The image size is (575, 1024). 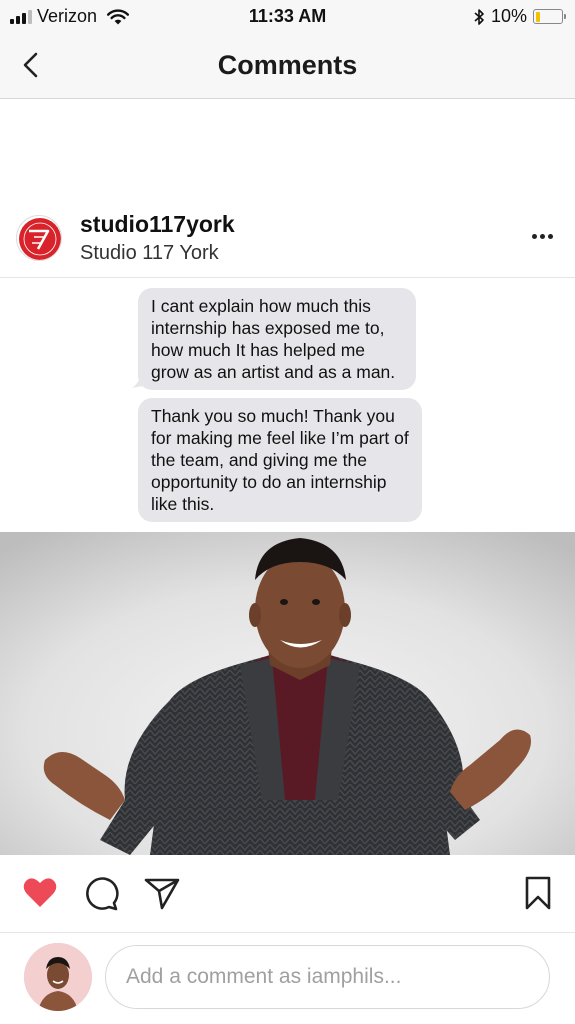 I want to click on studio-logo-icon, so click(x=40, y=239).